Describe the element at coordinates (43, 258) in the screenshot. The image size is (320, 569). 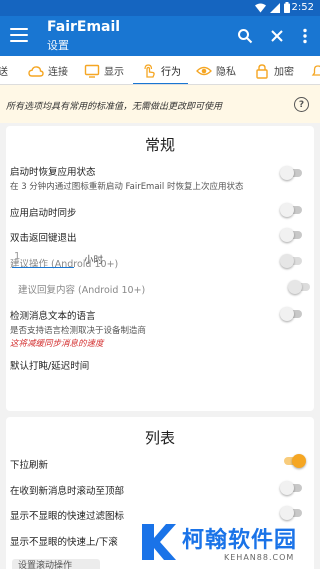
I see `snooze-hours-input: 1` at that location.